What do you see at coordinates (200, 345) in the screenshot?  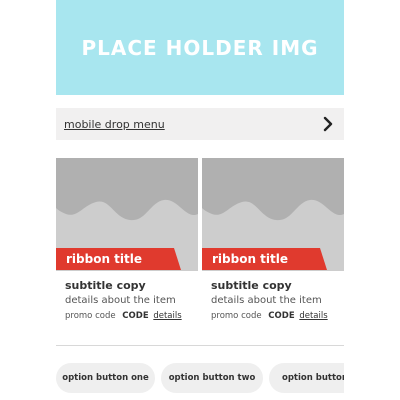 I see `section-divider` at bounding box center [200, 345].